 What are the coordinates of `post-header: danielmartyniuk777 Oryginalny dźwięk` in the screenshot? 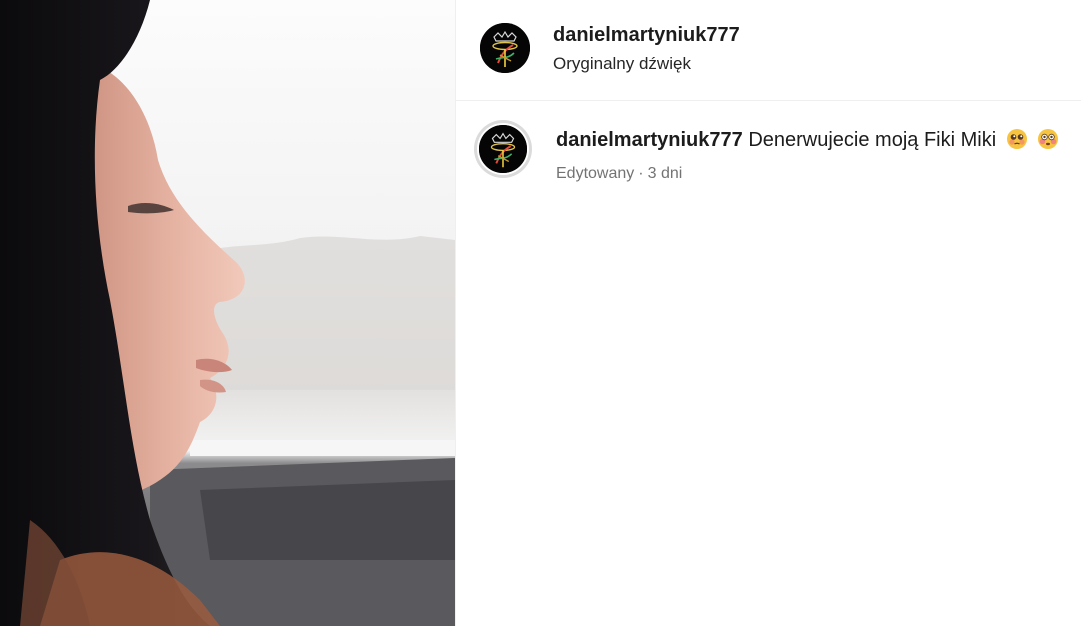 It's located at (768, 50).